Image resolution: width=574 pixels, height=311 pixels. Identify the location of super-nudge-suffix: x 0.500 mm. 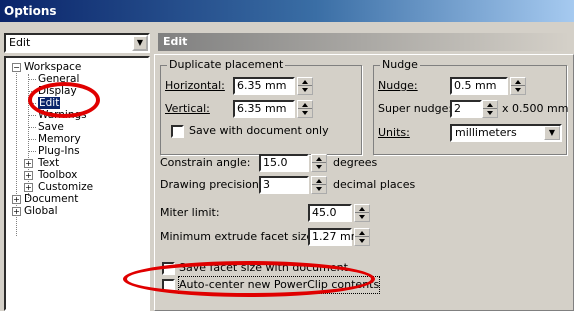
(535, 108).